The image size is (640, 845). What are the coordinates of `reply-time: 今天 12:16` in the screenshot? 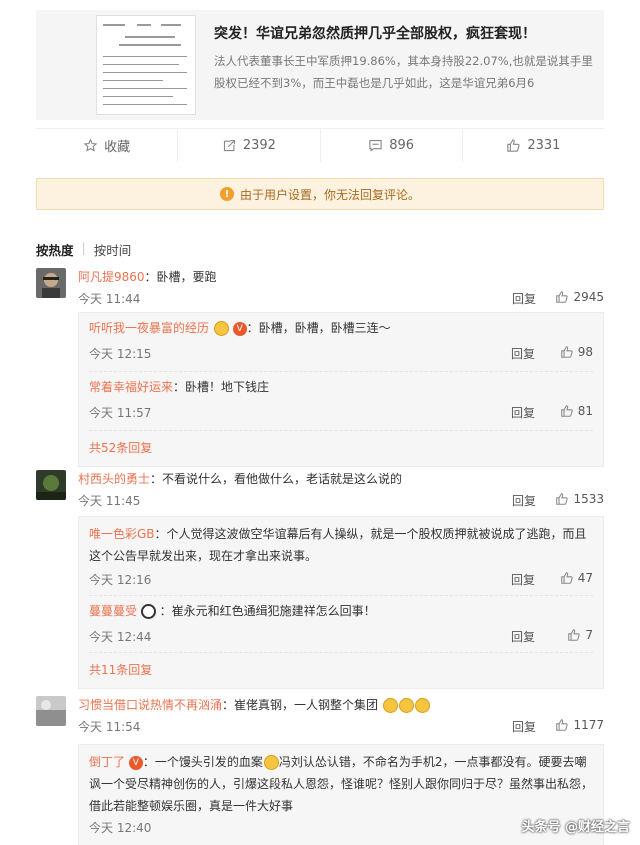 It's located at (120, 580).